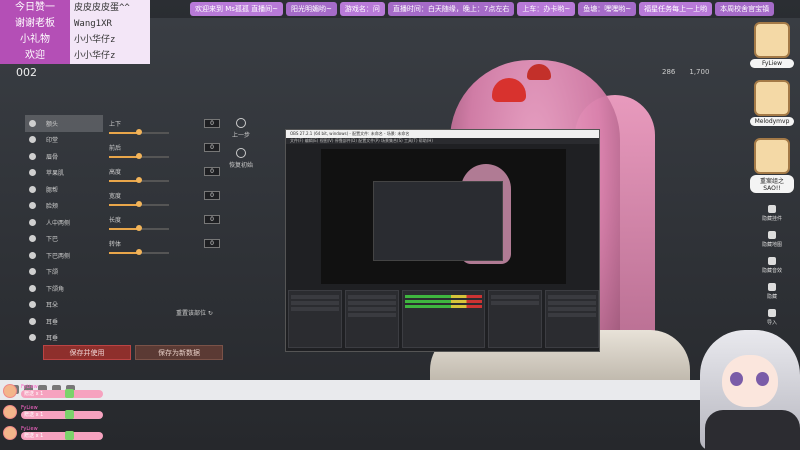  Describe the element at coordinates (676, 9) in the screenshot. I see `ticker-item: 福星任务每上一上哟` at that location.